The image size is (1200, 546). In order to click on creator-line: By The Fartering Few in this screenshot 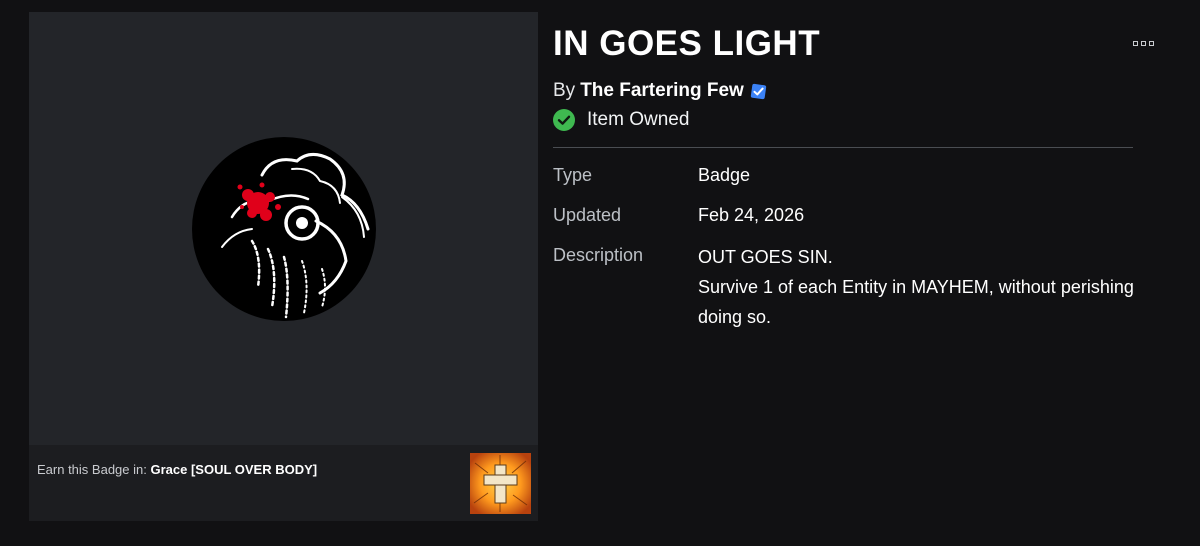, I will do `click(660, 91)`.